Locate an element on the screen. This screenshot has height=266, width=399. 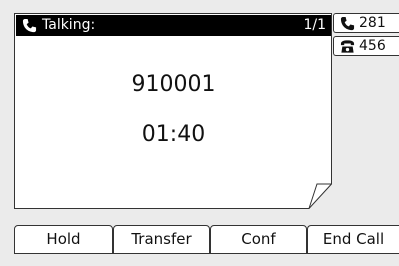
hold-button: Hold is located at coordinates (63, 239).